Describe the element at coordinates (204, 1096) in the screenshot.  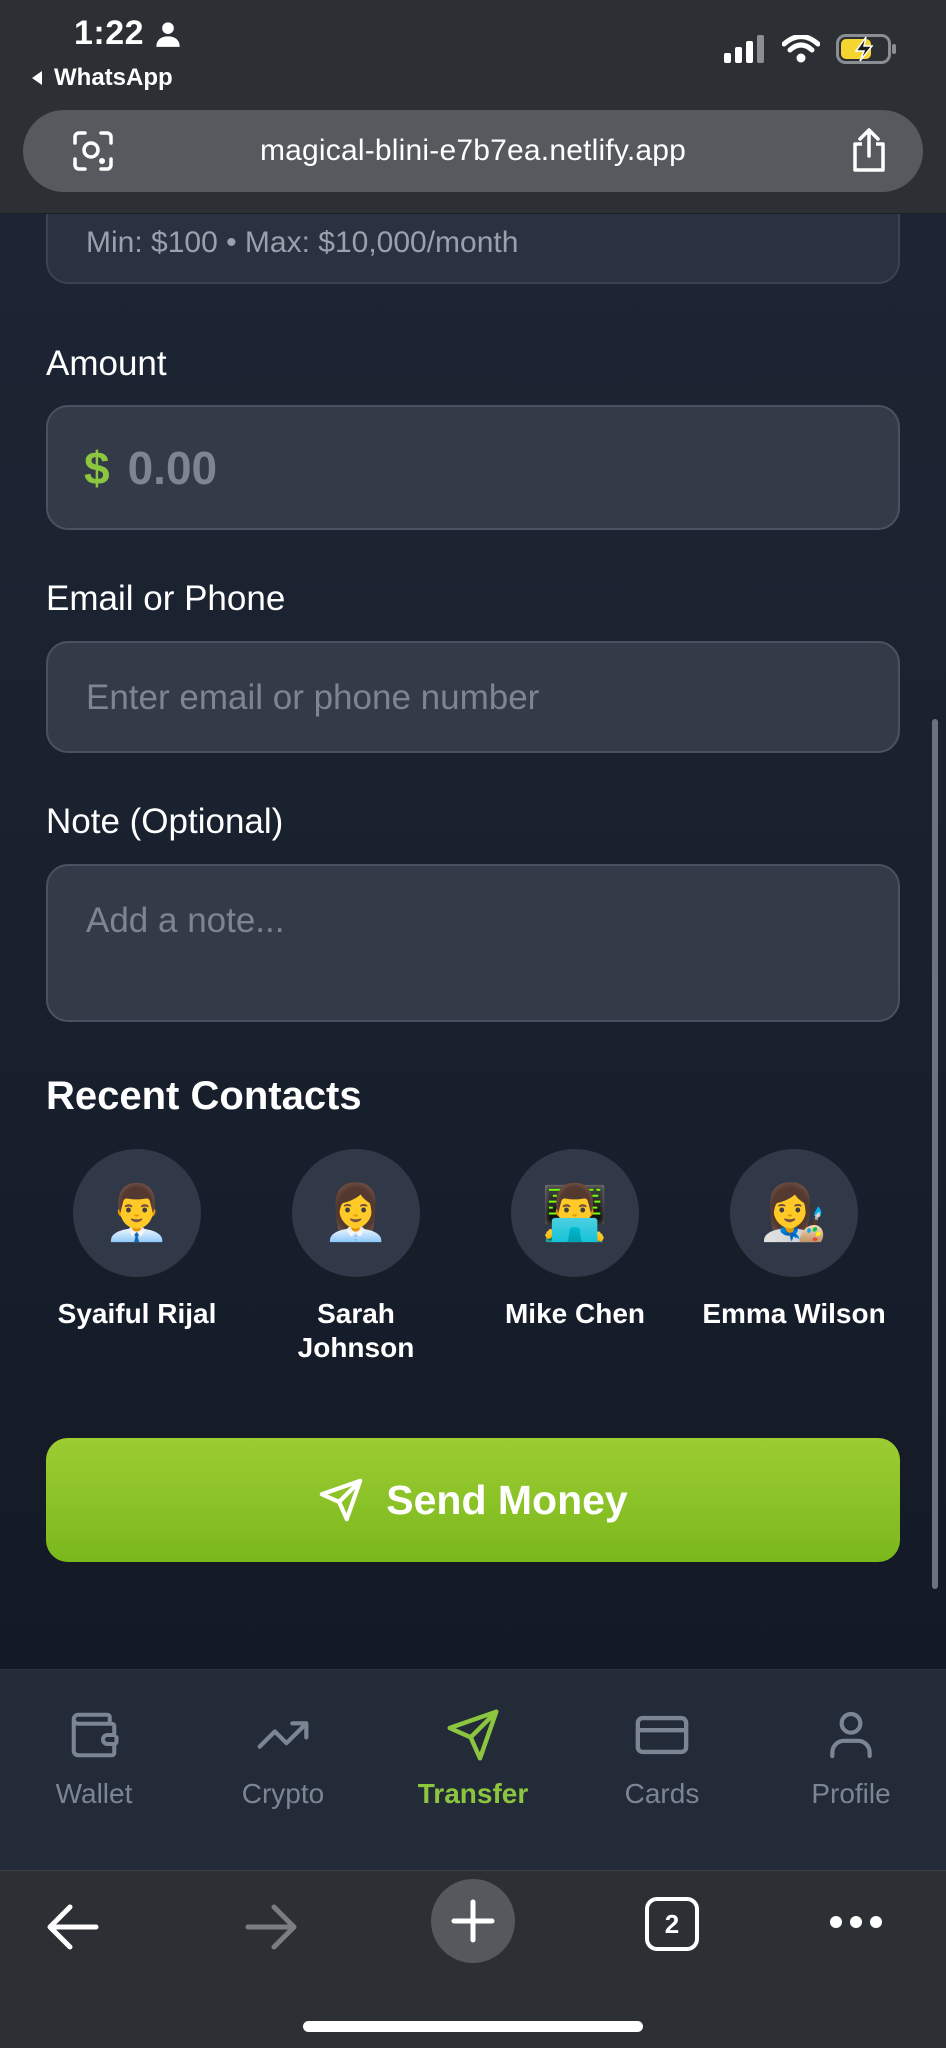
I see `recent-contacts-title: Recent Contacts` at that location.